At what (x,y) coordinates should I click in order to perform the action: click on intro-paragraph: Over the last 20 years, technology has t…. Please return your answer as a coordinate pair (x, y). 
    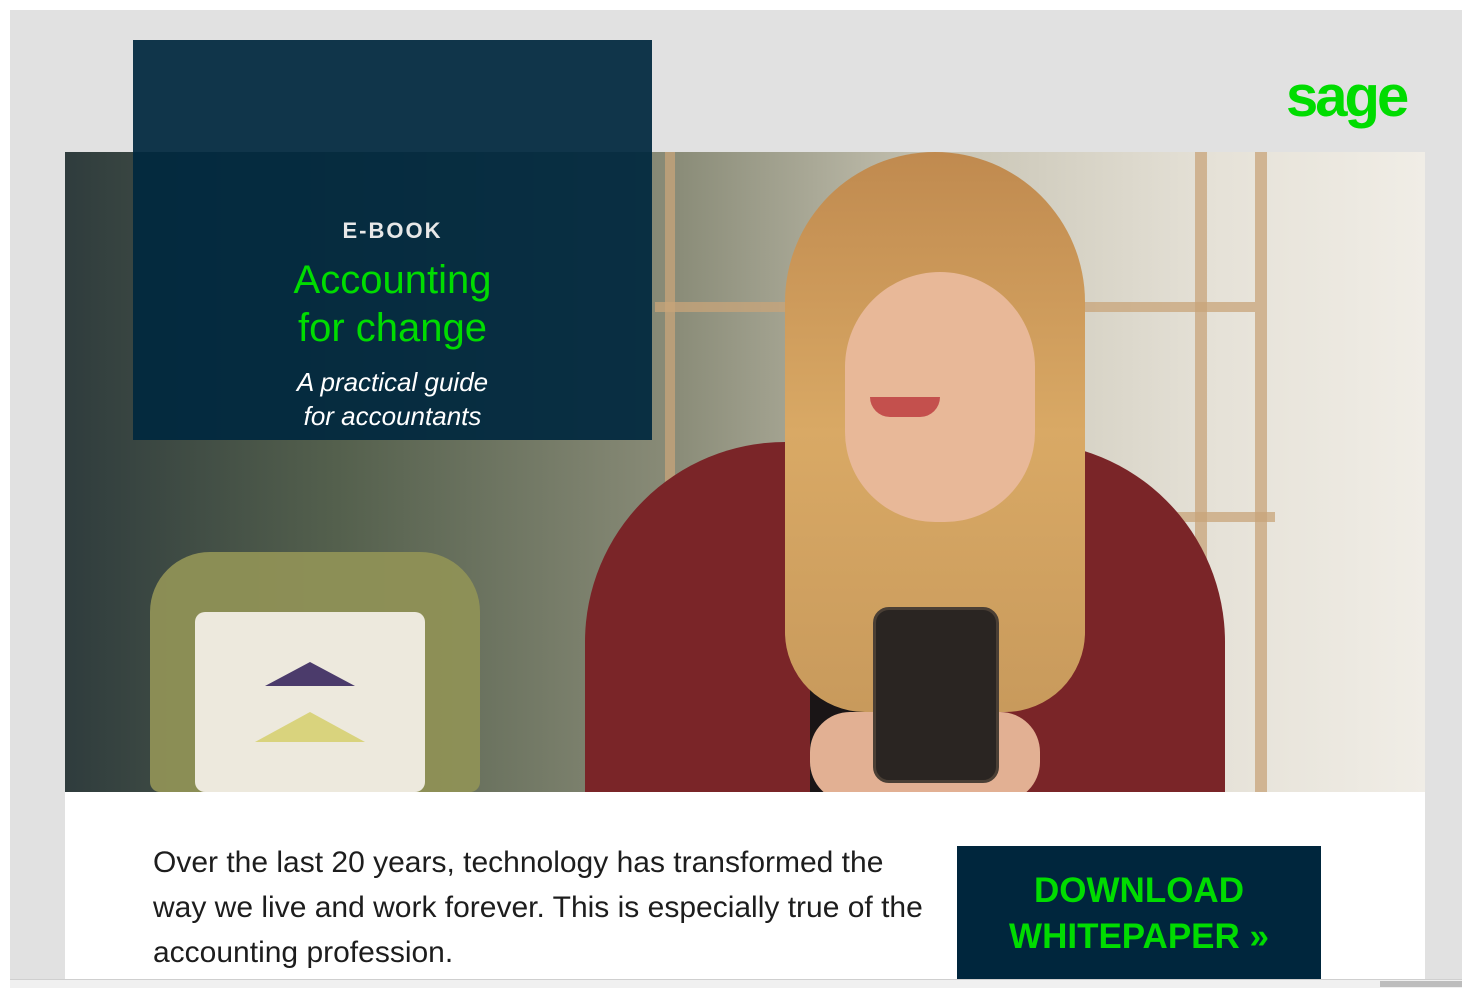
    Looking at the image, I should click on (538, 907).